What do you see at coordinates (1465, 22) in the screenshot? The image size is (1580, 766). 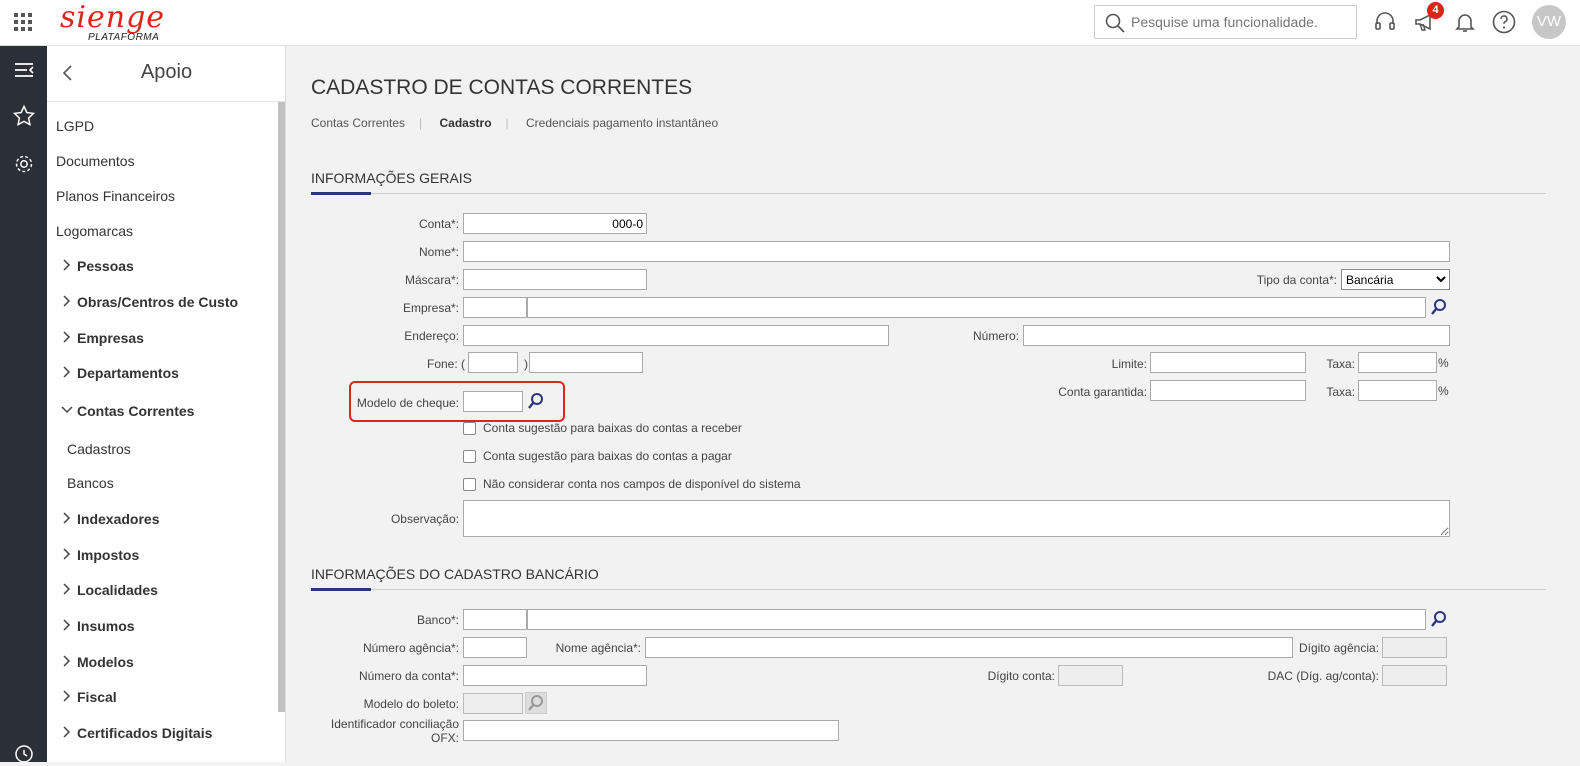 I see `bell-icon` at bounding box center [1465, 22].